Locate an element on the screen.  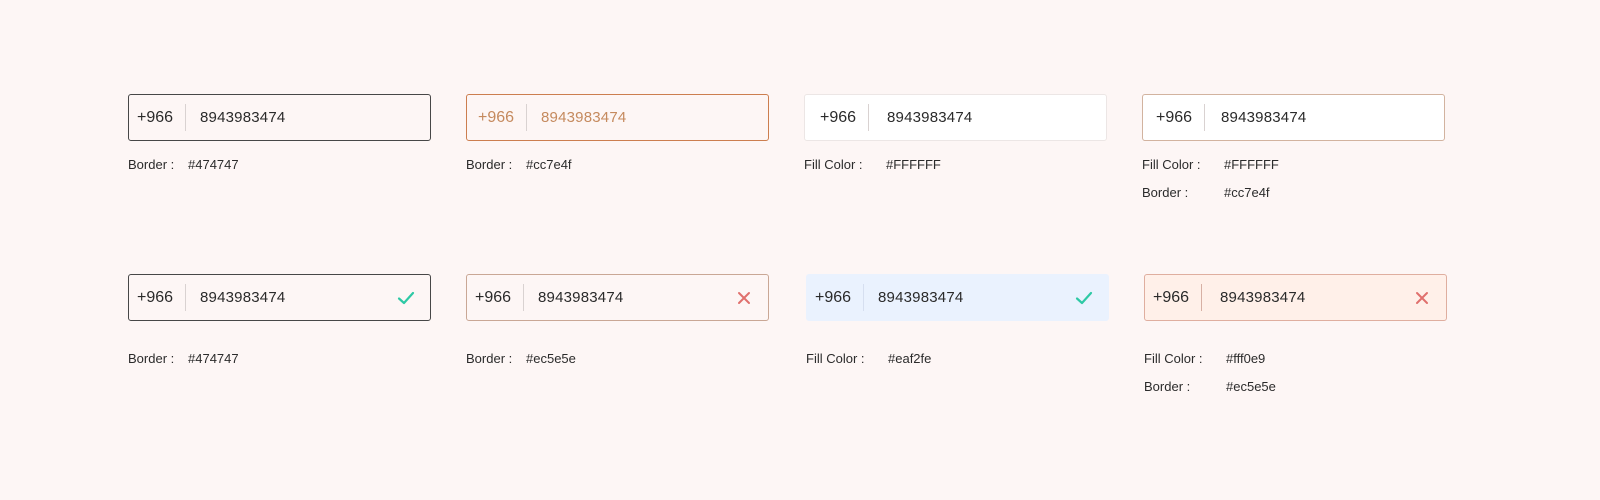
spec-labels: Border : #cc7e4f is located at coordinates (617, 169).